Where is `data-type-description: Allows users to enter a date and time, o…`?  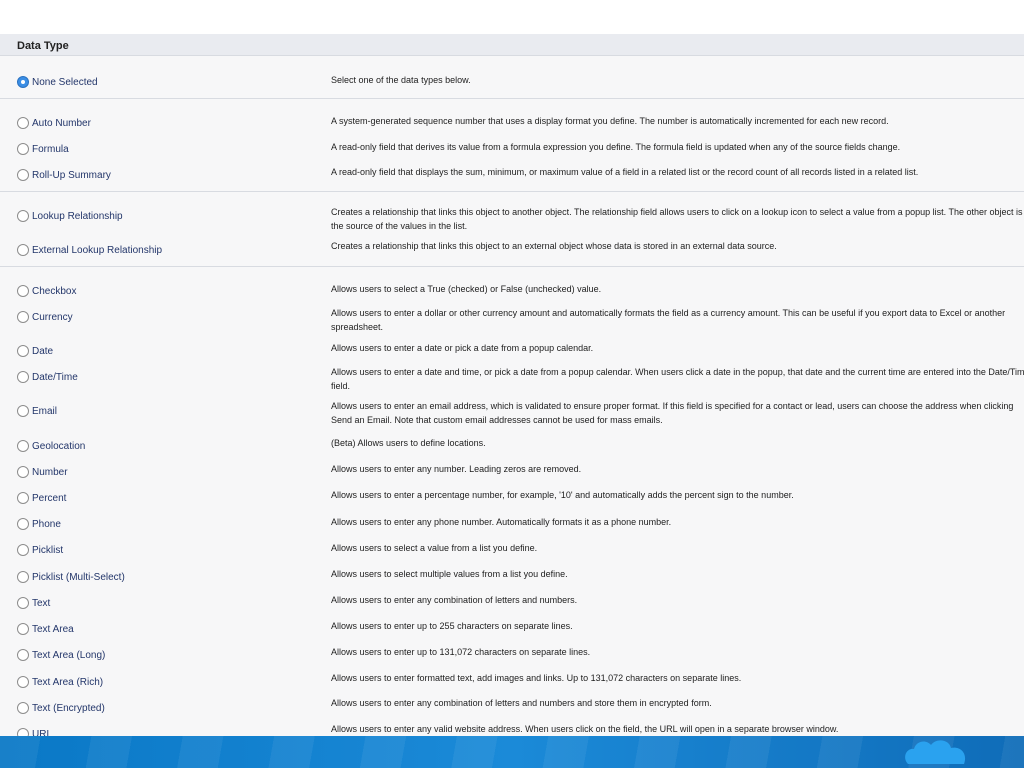
data-type-description: Allows users to enter a date and time, o… is located at coordinates (677, 379).